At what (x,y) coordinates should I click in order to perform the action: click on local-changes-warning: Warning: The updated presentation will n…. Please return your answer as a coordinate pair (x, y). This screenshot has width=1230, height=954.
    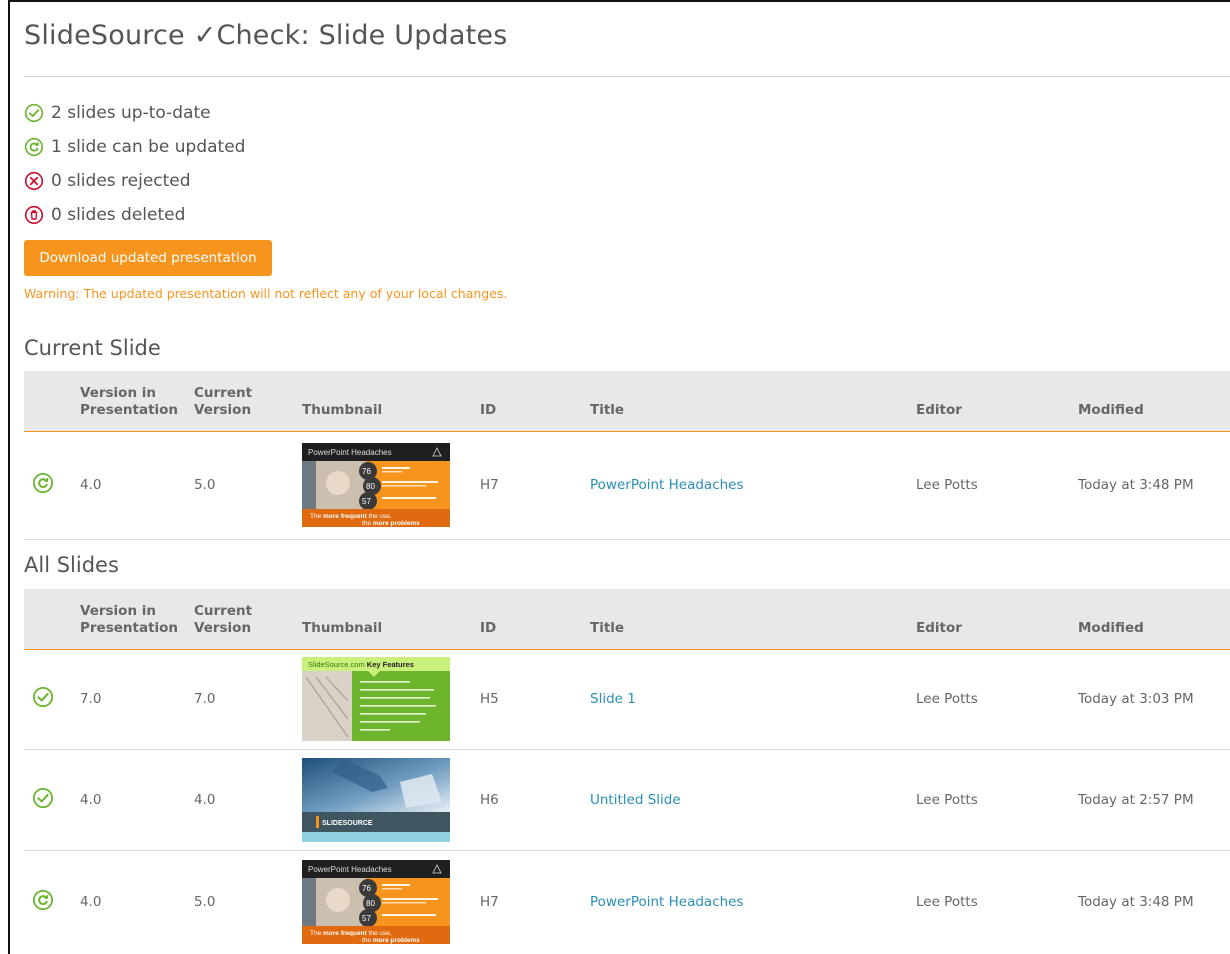
    Looking at the image, I should click on (266, 293).